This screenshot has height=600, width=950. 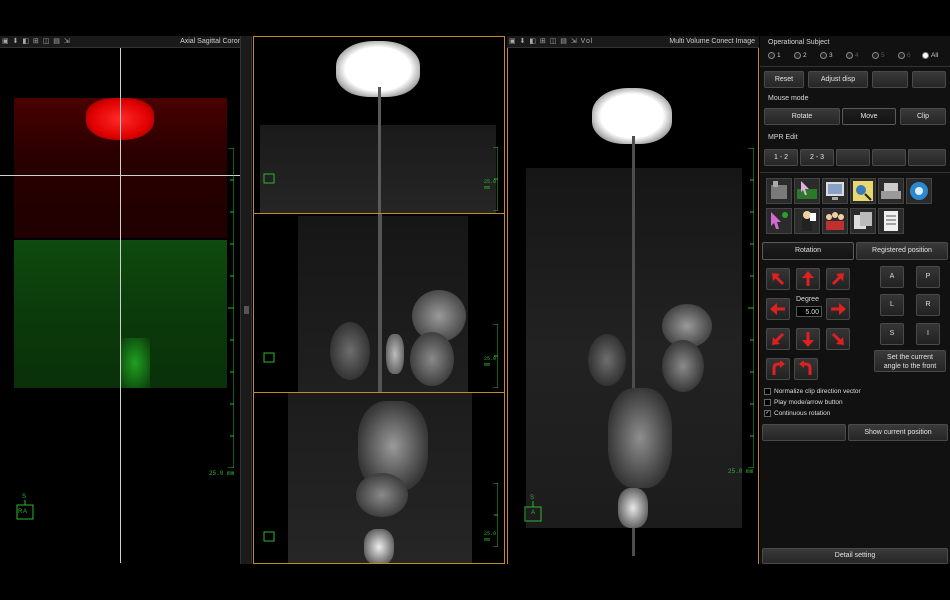 I want to click on tool-pointer-icon, so click(x=779, y=221).